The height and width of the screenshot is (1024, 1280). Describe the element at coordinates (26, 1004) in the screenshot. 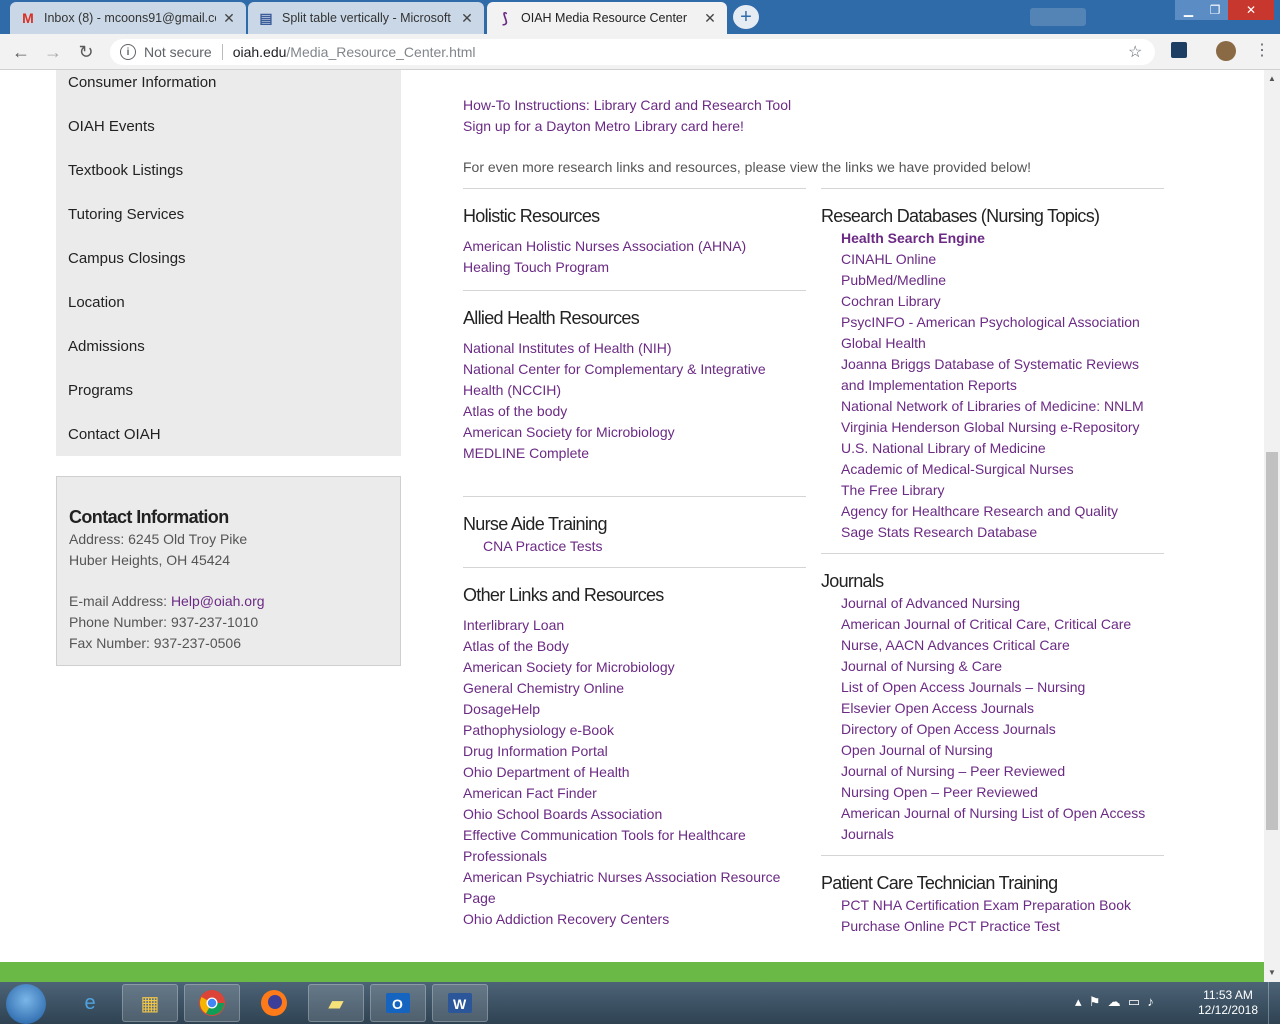

I see `start-button` at that location.